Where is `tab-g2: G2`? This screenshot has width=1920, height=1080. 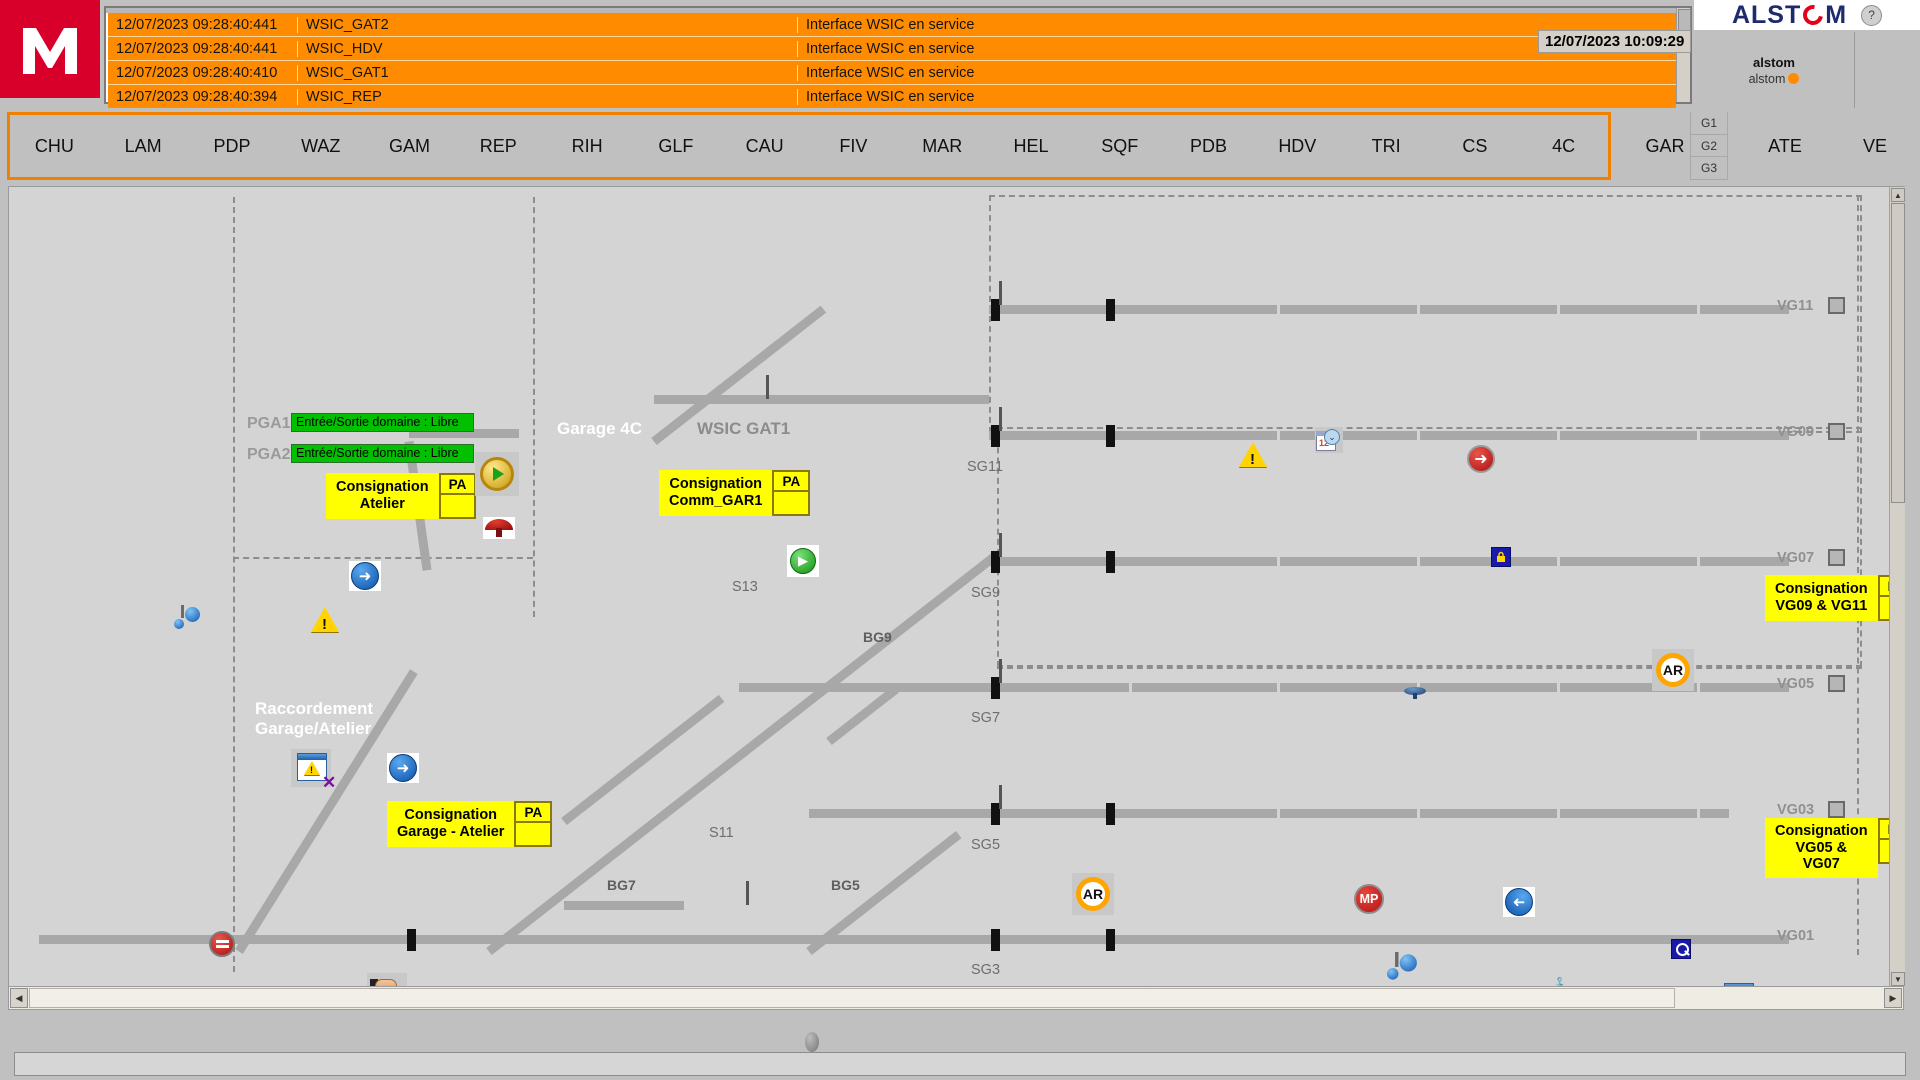 tab-g2: G2 is located at coordinates (1709, 146).